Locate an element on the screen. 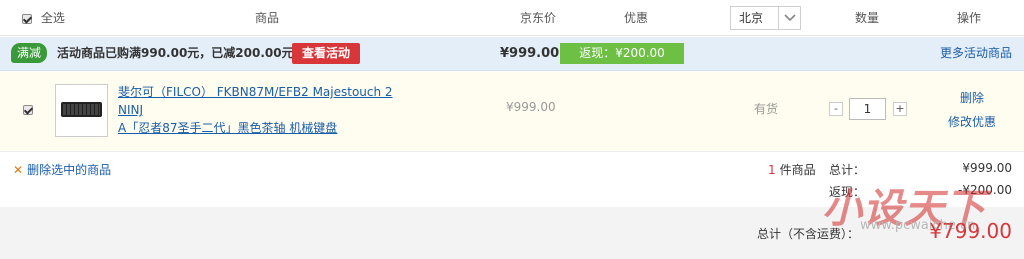 The width and height of the screenshot is (1024, 259). quantity-input: 1 is located at coordinates (867, 109).